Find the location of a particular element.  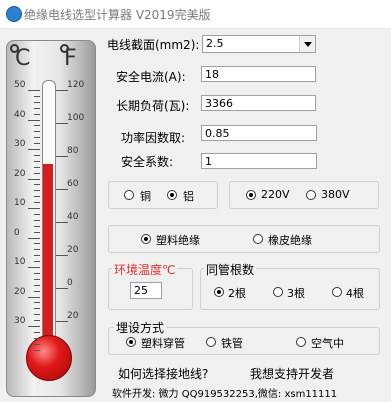

cross-section-select: 2.5 is located at coordinates (259, 44).